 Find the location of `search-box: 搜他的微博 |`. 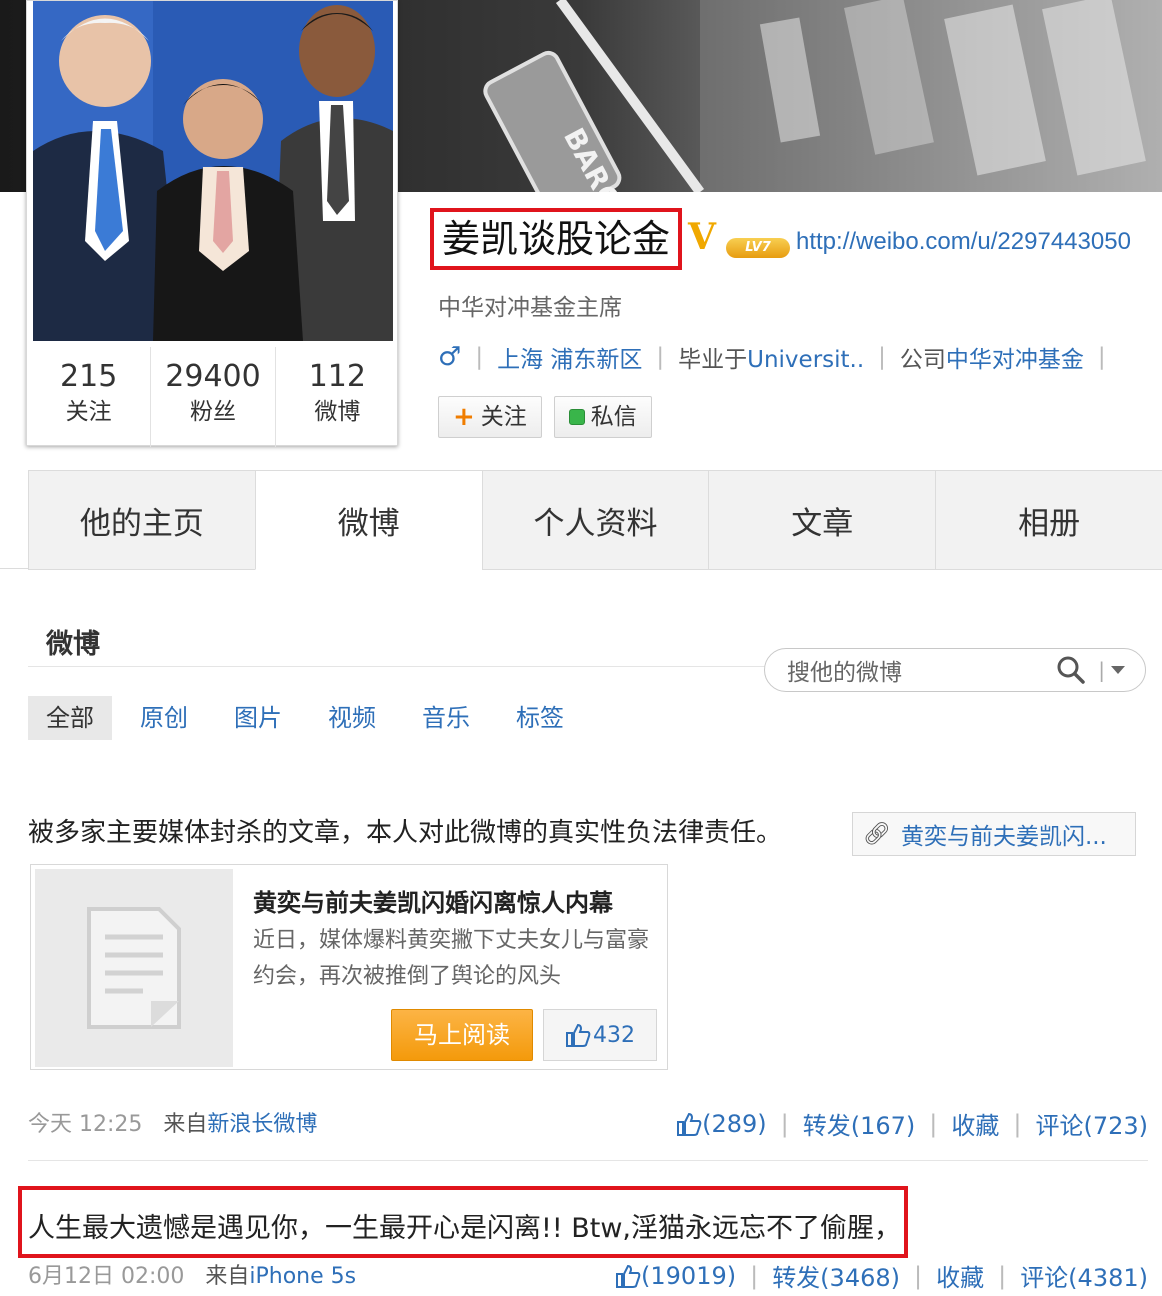

search-box: 搜他的微博 | is located at coordinates (955, 670).